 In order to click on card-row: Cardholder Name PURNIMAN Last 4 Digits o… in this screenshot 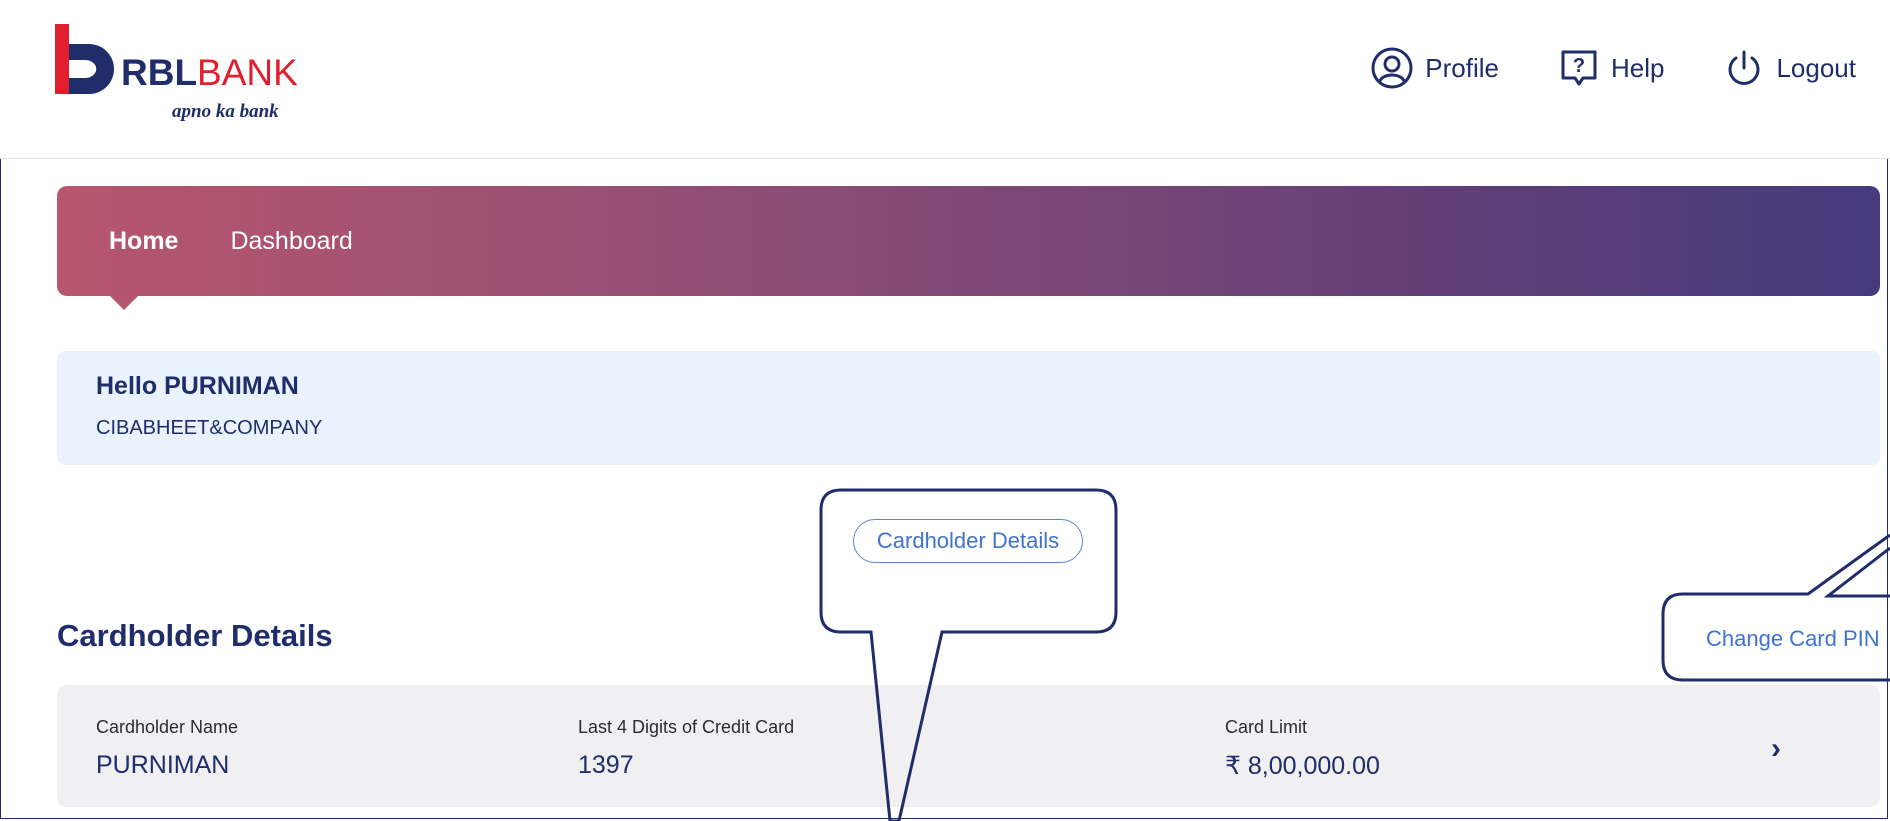, I will do `click(968, 746)`.